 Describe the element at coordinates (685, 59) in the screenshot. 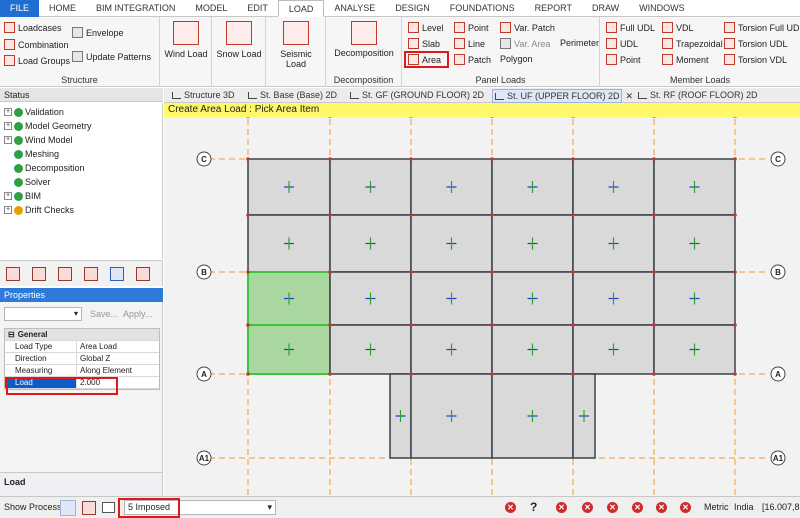

I see `moment-button: Moment` at that location.